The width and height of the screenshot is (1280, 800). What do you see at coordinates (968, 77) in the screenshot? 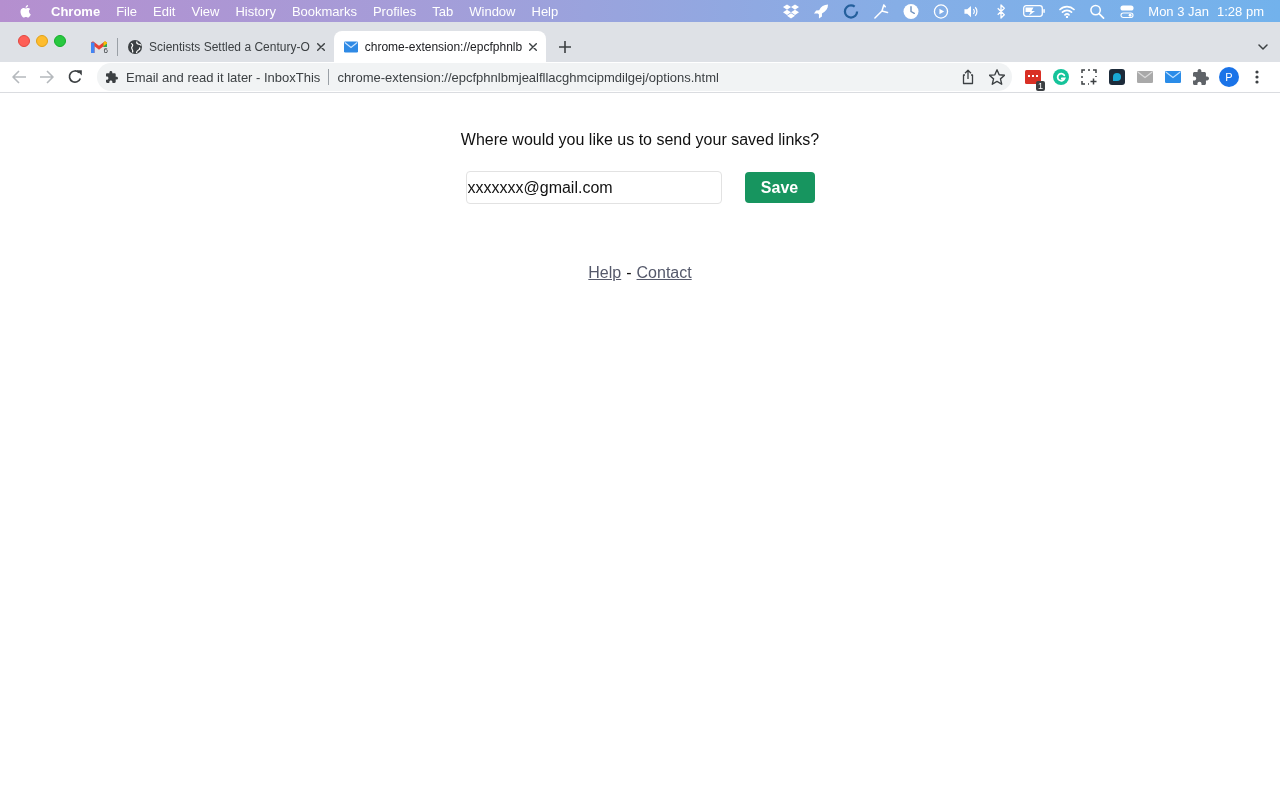
I see `share-icon` at bounding box center [968, 77].